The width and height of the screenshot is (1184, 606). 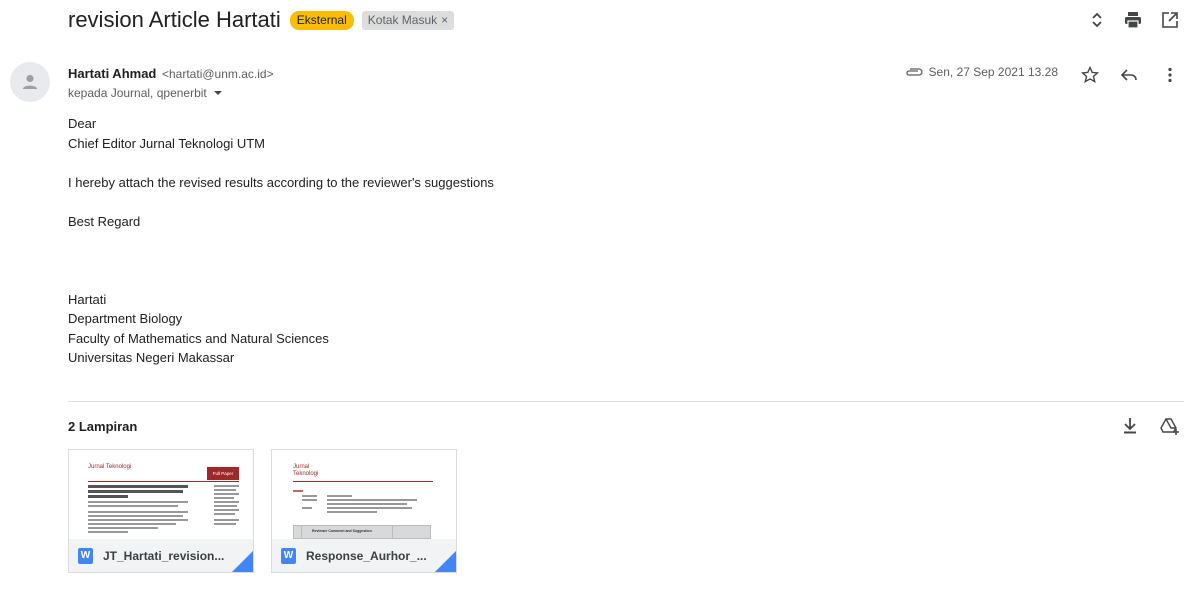 I want to click on preview-badge: Full Paper, so click(x=223, y=473).